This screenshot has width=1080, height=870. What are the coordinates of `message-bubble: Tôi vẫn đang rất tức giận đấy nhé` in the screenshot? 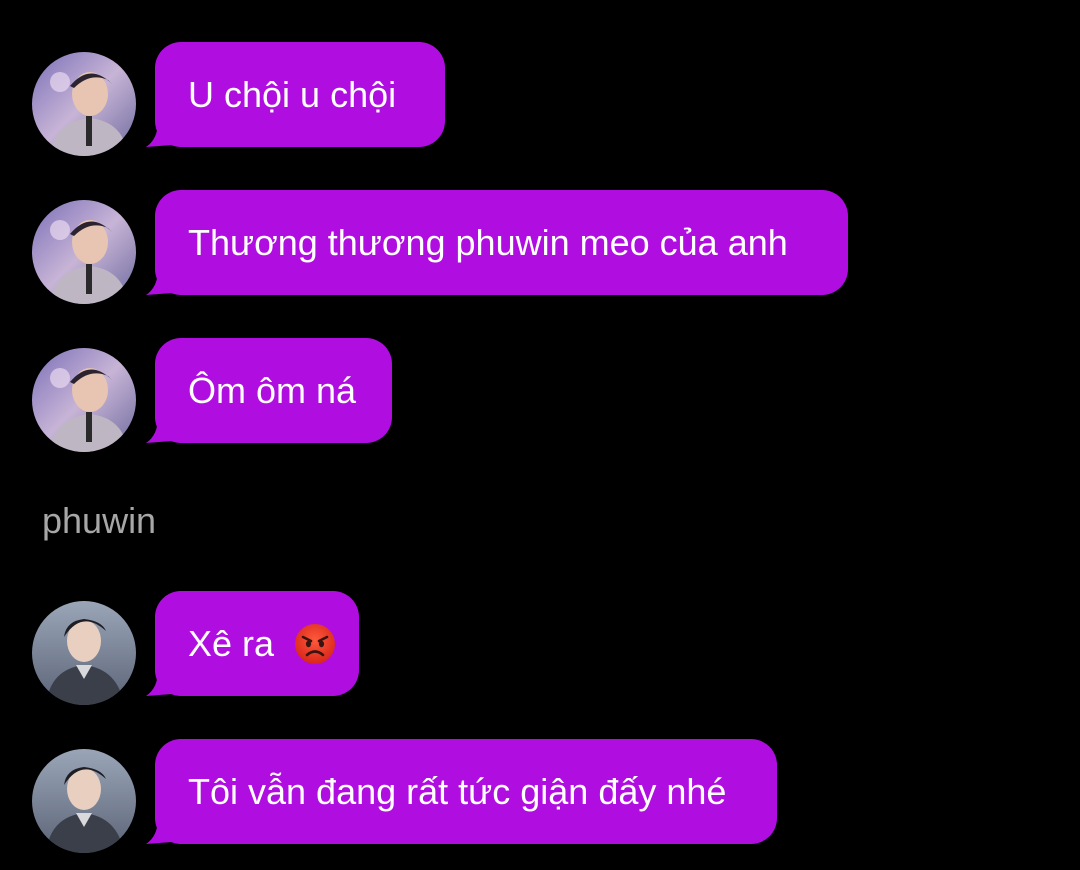 It's located at (466, 791).